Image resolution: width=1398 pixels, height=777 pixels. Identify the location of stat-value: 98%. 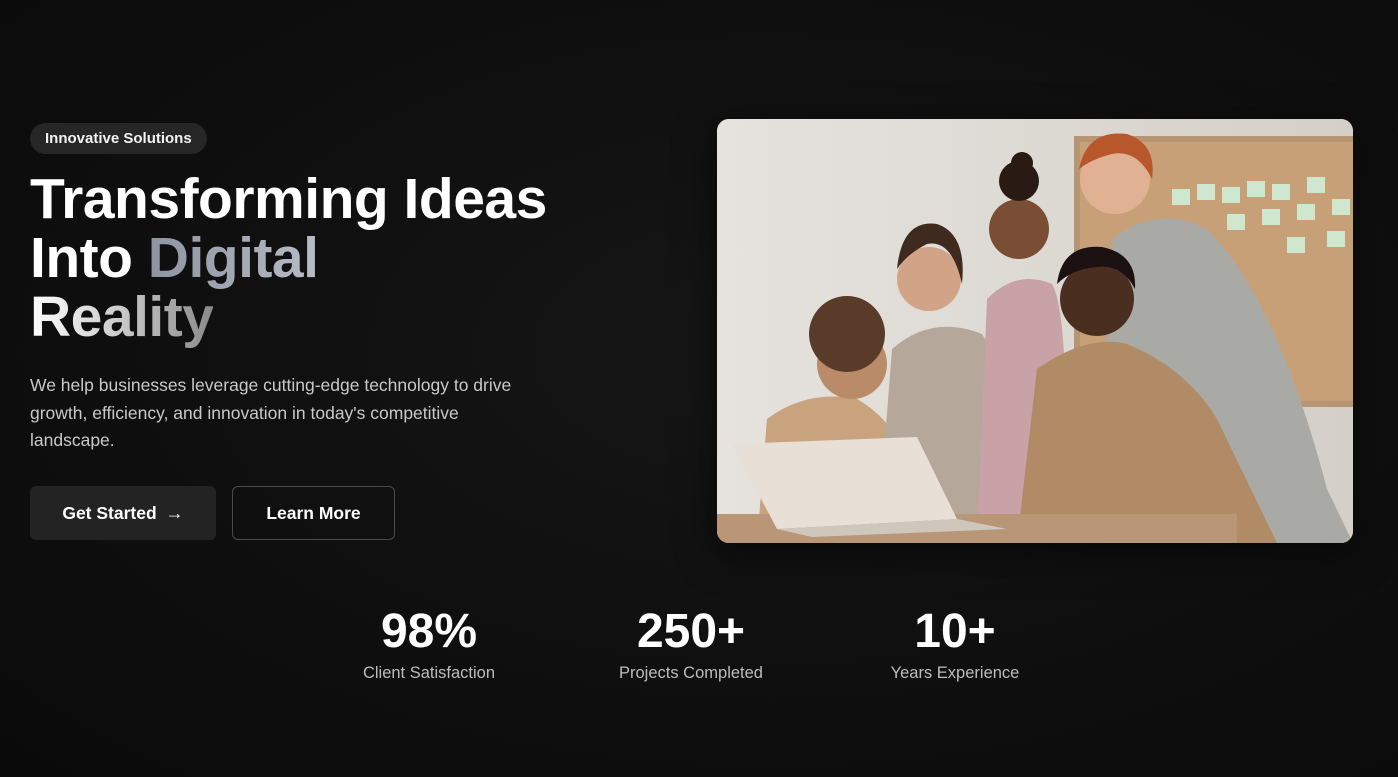
(429, 631).